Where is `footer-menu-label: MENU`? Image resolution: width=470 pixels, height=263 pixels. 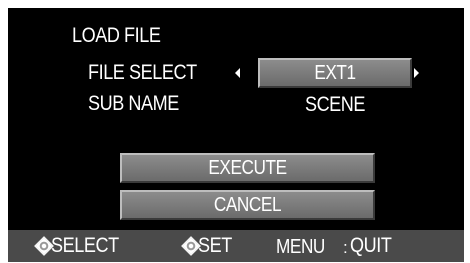
footer-menu-label: MENU is located at coordinates (300, 247).